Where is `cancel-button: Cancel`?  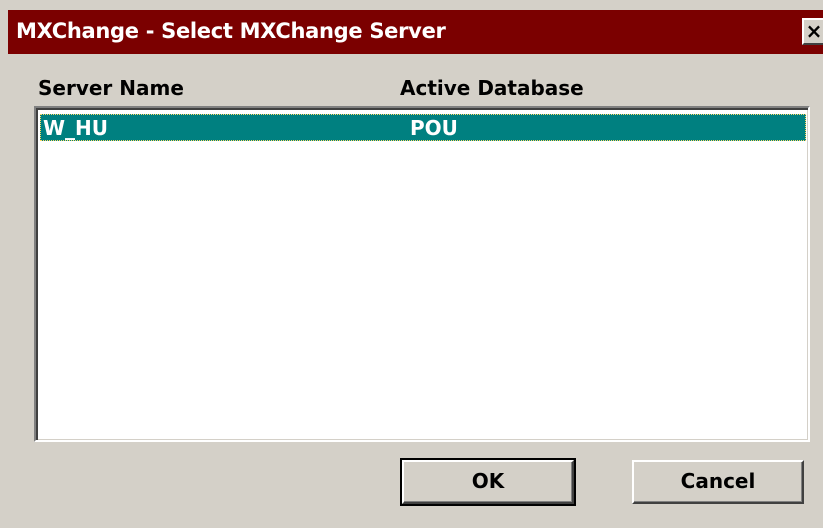
cancel-button: Cancel is located at coordinates (718, 482).